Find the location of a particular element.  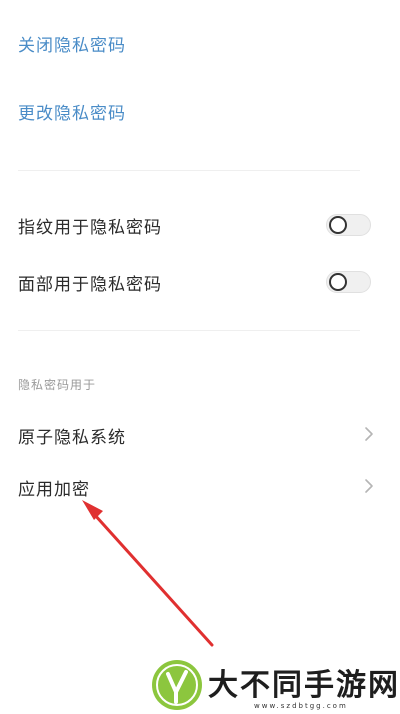

site-logo-icon is located at coordinates (177, 685).